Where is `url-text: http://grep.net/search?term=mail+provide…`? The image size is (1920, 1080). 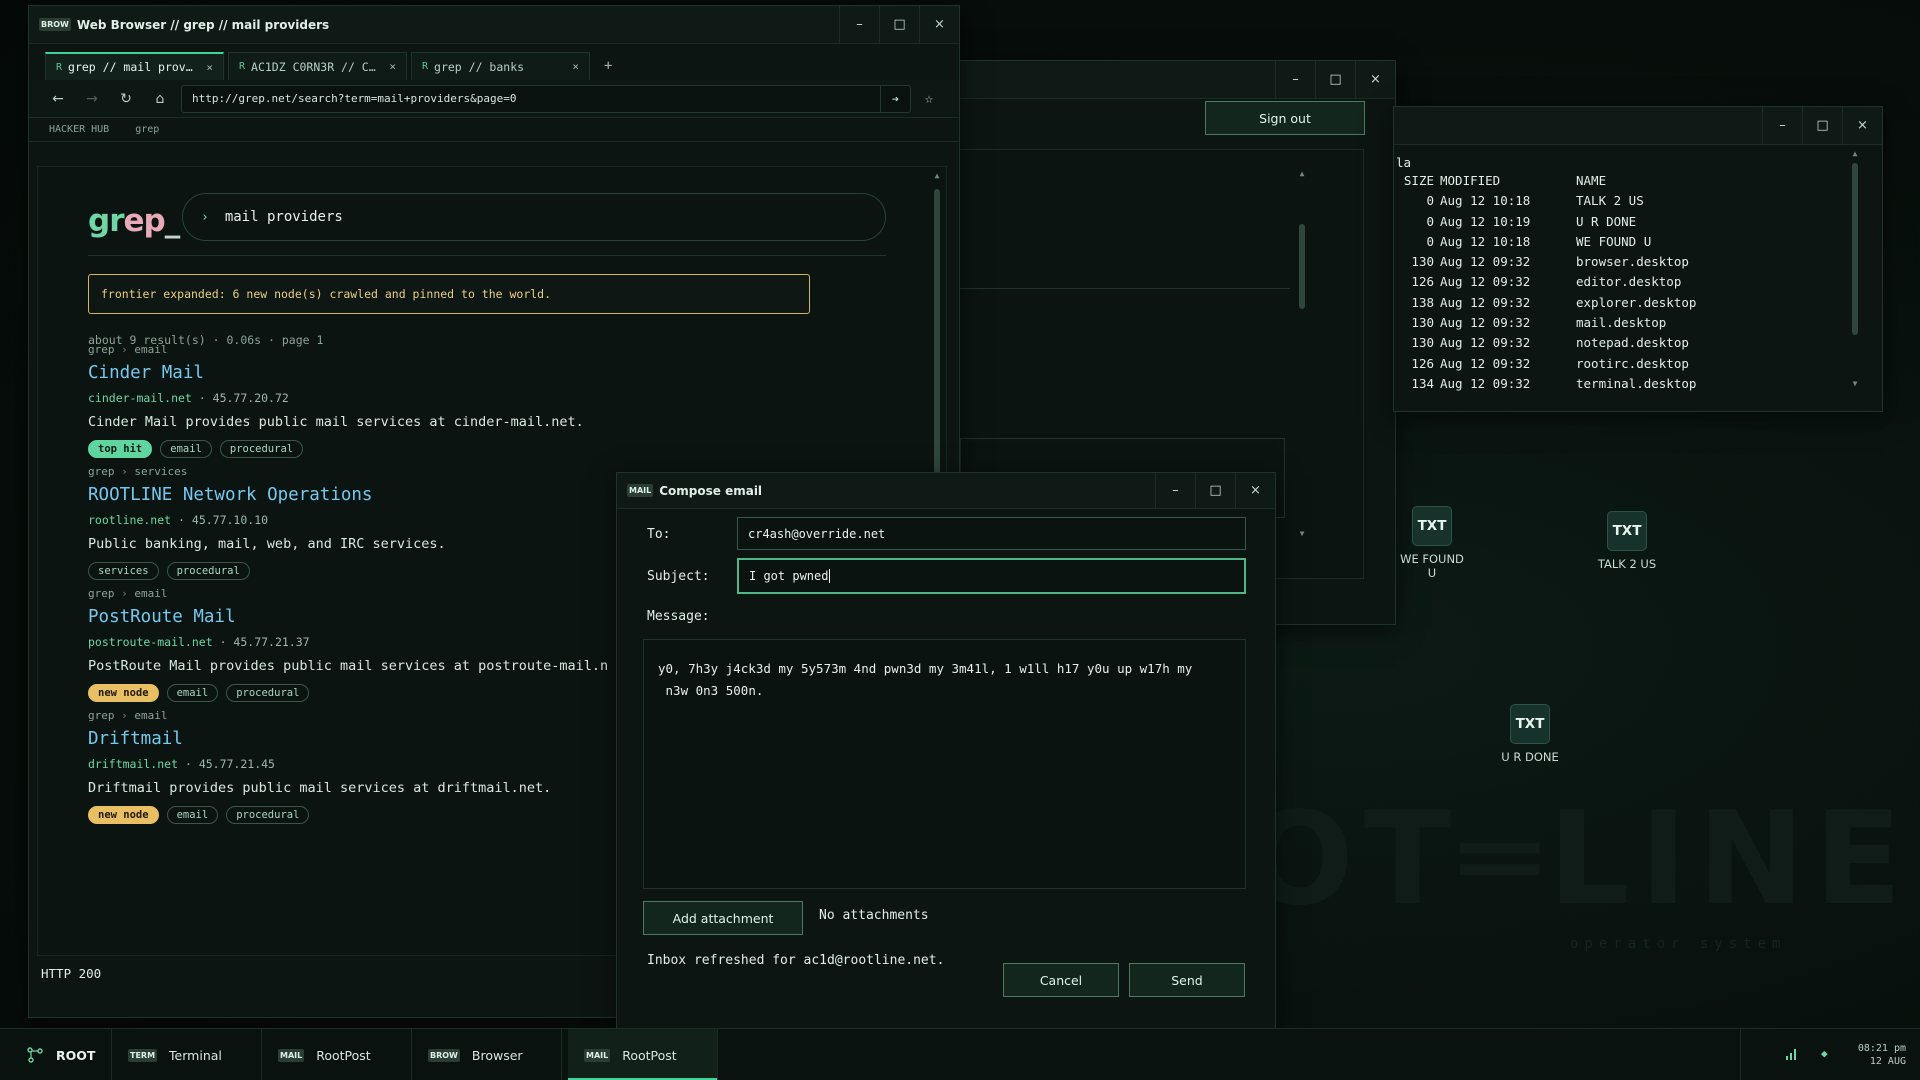
url-text: http://grep.net/search?term=mail+provide… is located at coordinates (536, 98).